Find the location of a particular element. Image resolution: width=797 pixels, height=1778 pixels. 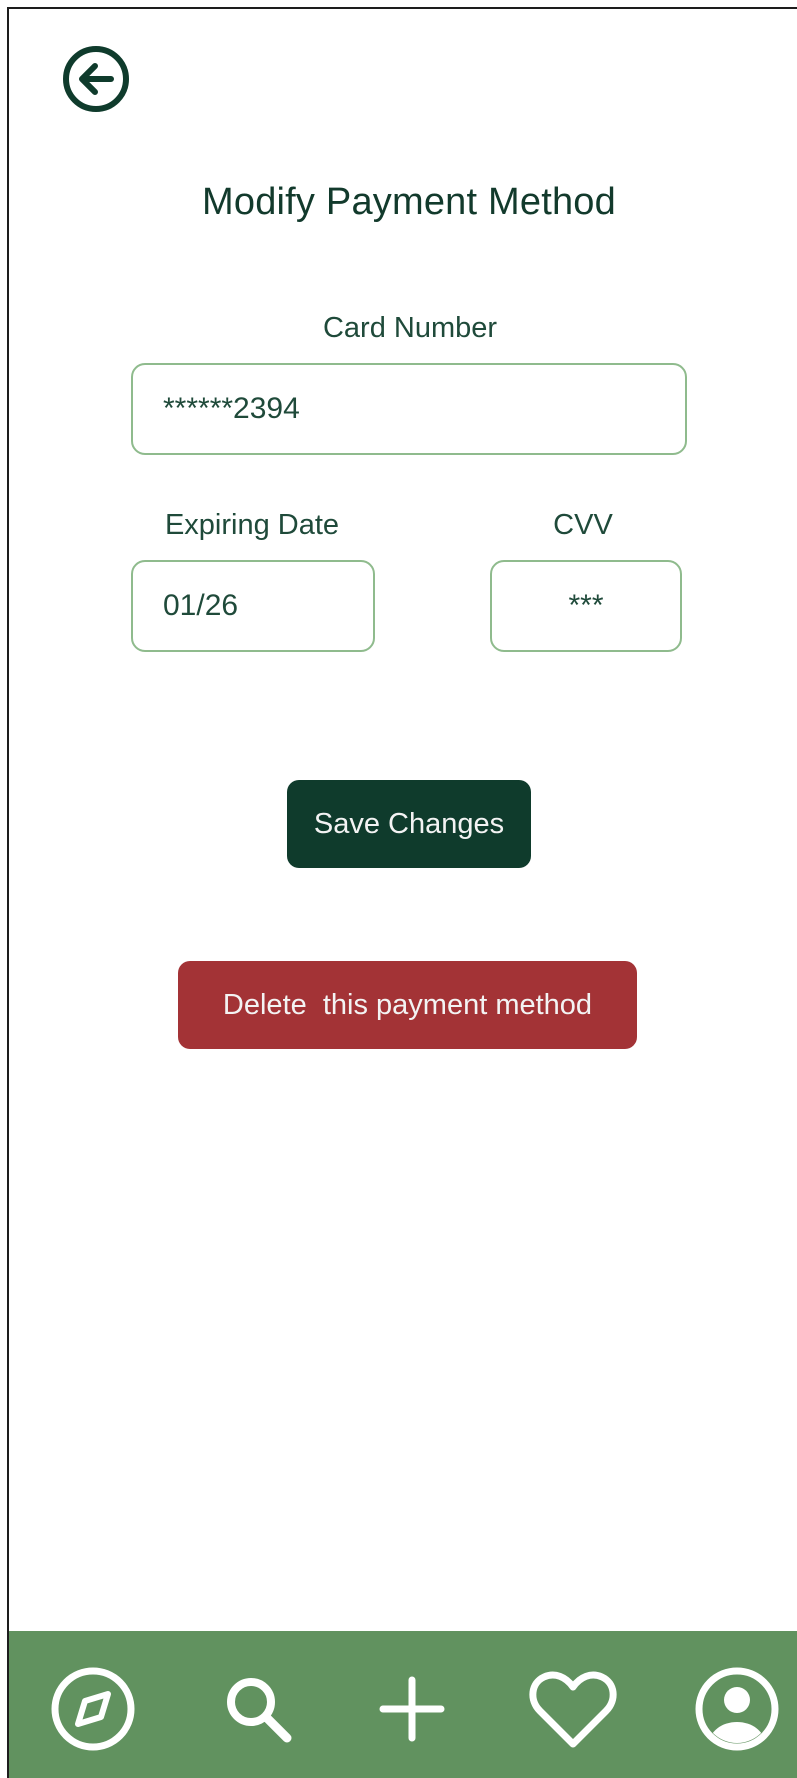

card-number-label: Card Number is located at coordinates (410, 328).